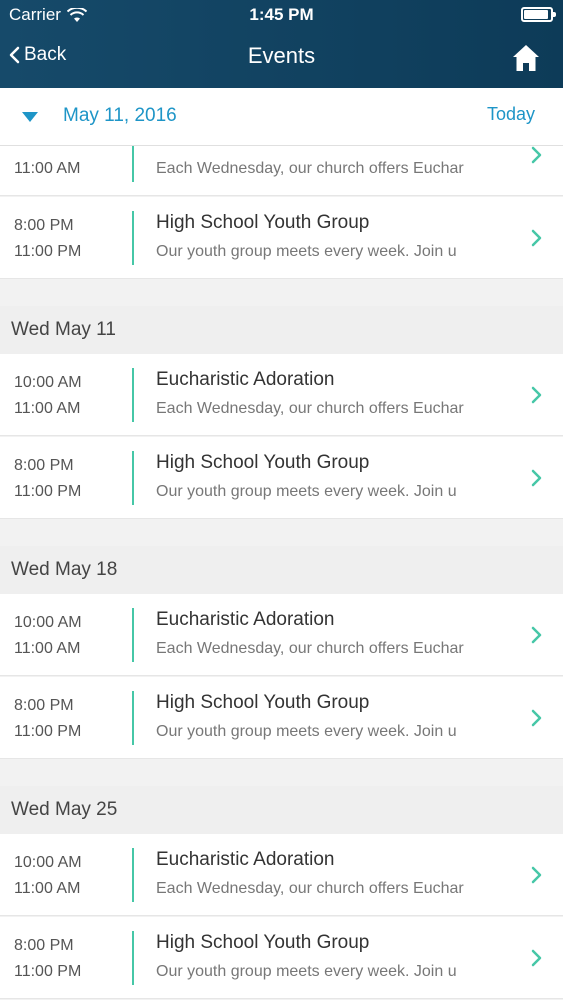 This screenshot has height=1000, width=563. What do you see at coordinates (511, 114) in the screenshot?
I see `today-button: Today` at bounding box center [511, 114].